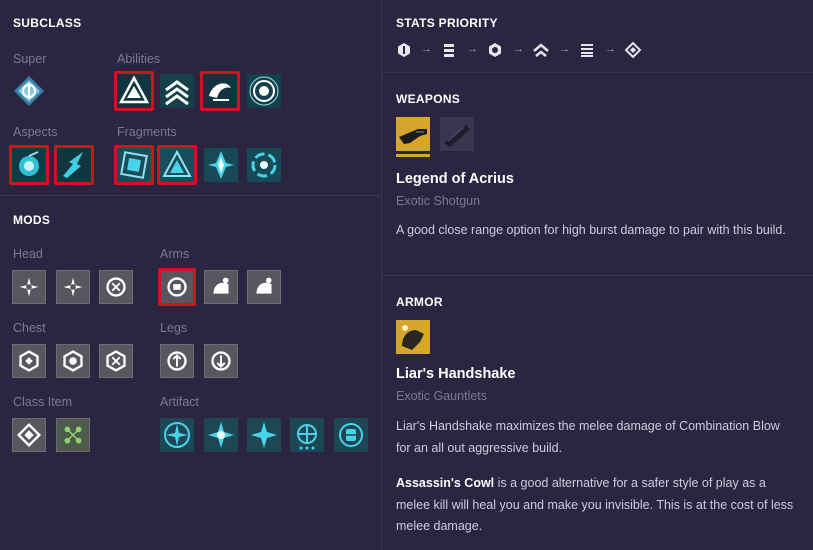  I want to click on weapon-name: Legend of Acrius, so click(455, 179).